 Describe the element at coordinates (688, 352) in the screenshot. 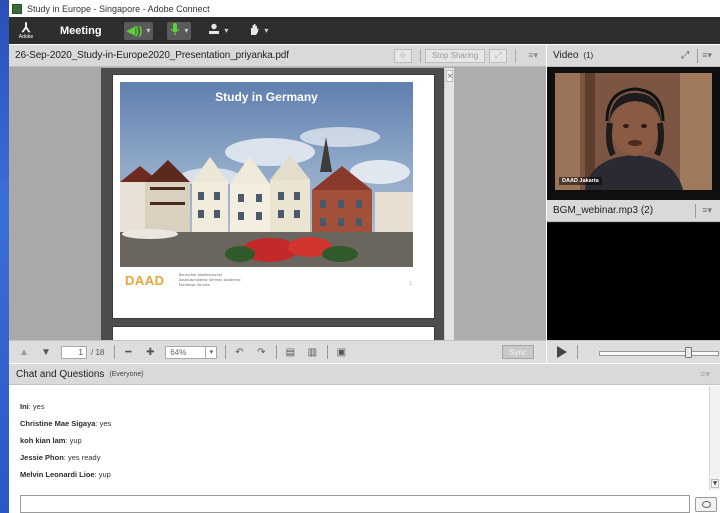

I see `slider-handle` at that location.